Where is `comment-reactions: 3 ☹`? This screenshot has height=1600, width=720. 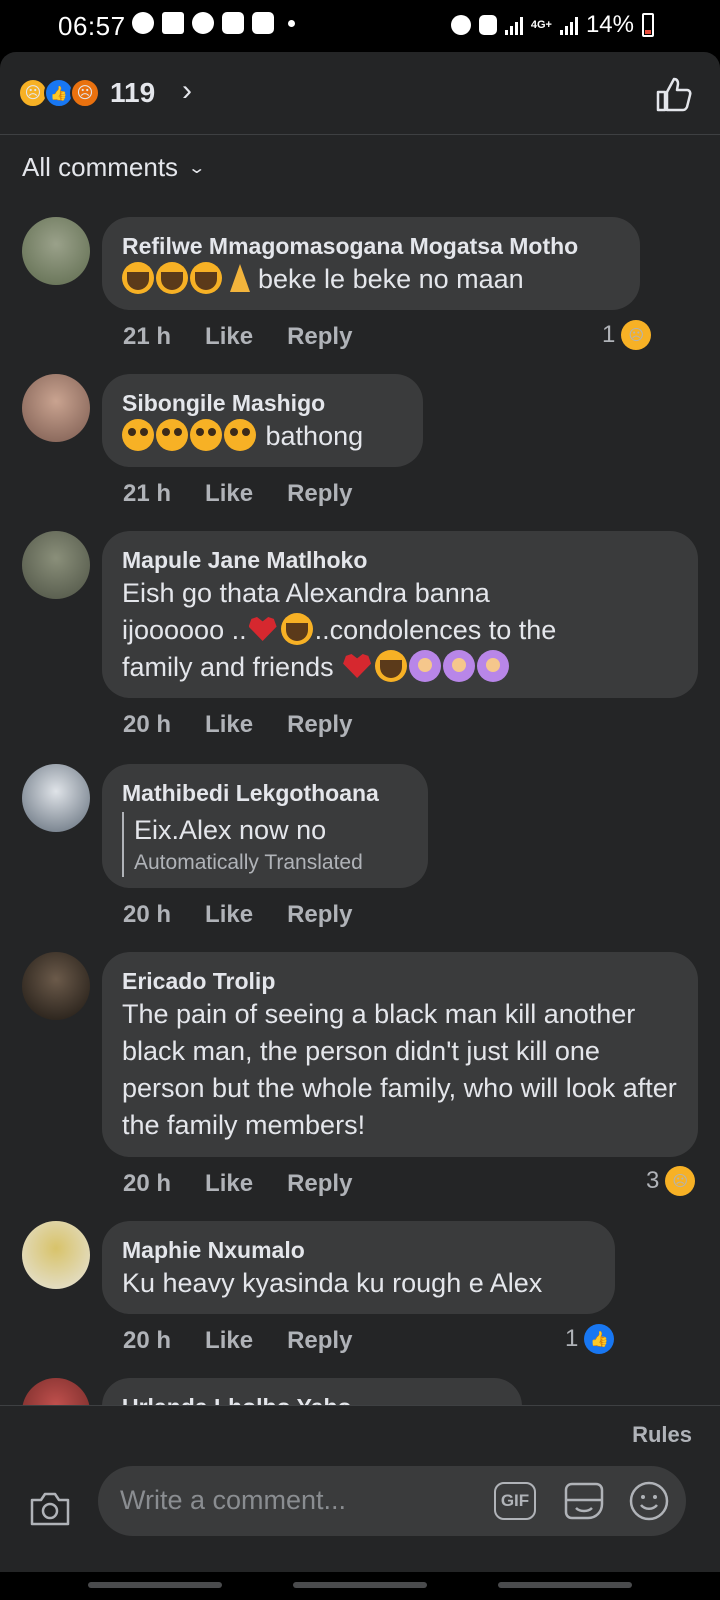
comment-reactions: 3 ☹ is located at coordinates (671, 1181).